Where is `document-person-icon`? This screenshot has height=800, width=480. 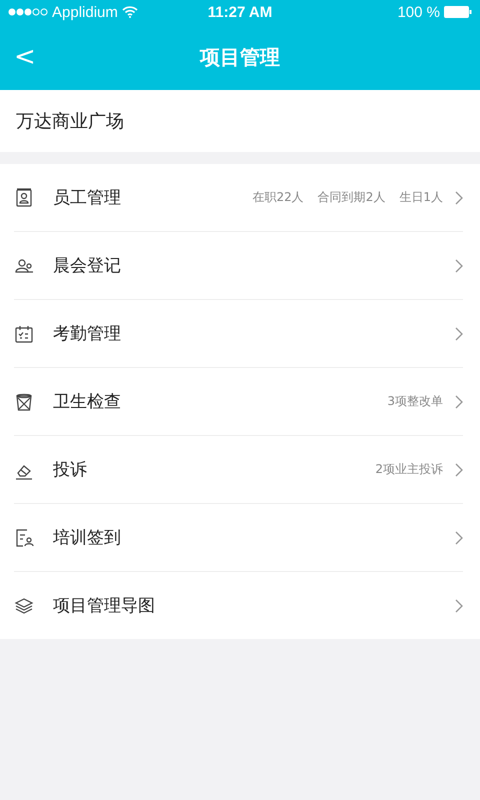 document-person-icon is located at coordinates (24, 538).